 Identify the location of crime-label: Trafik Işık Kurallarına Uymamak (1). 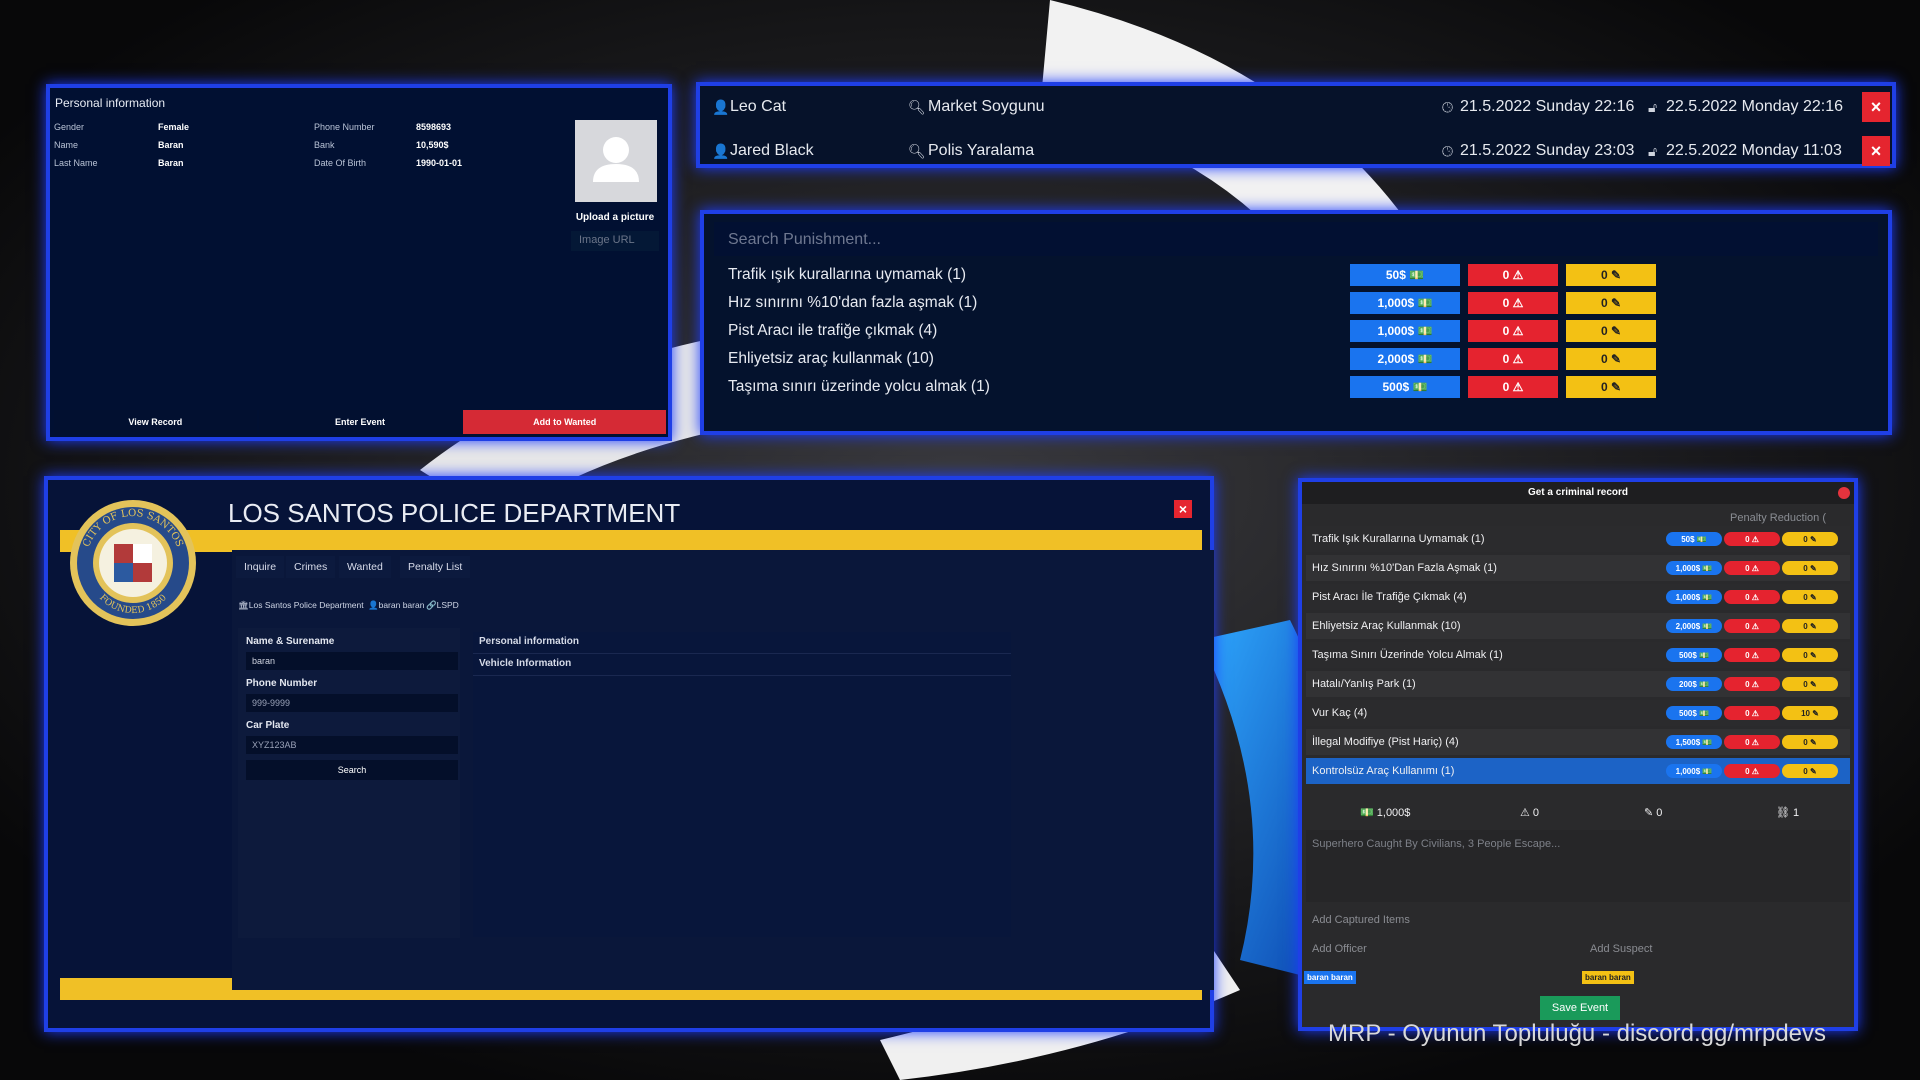
(1398, 539).